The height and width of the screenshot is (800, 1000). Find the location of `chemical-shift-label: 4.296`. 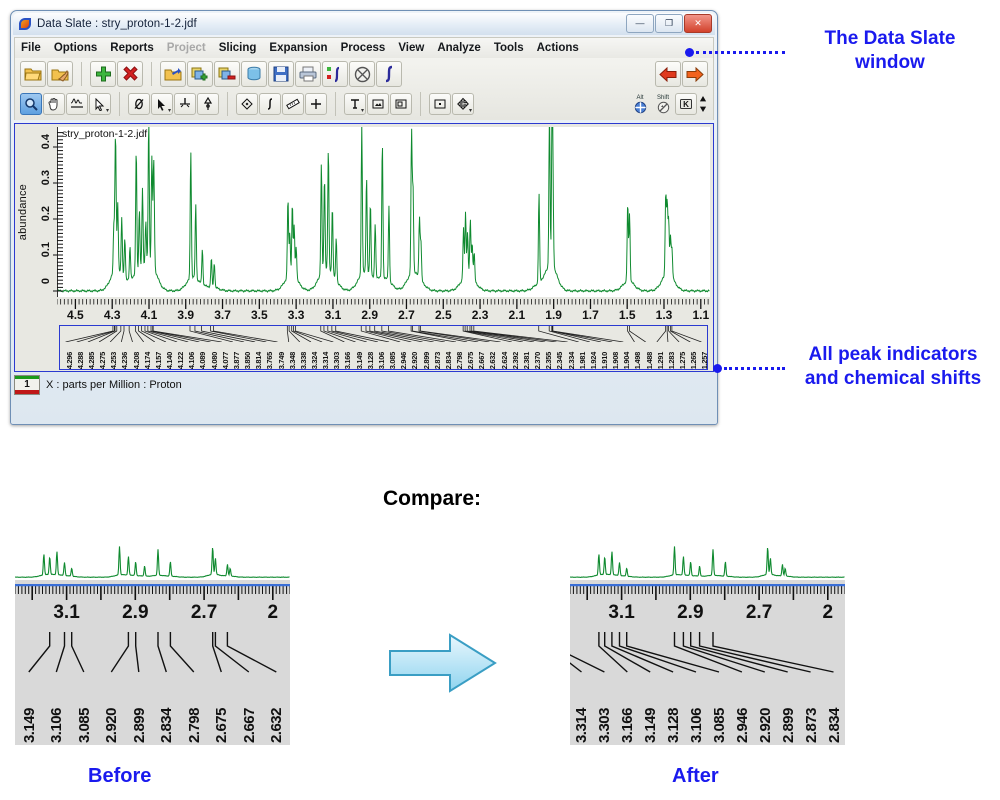

chemical-shift-label: 4.296 is located at coordinates (69, 360).